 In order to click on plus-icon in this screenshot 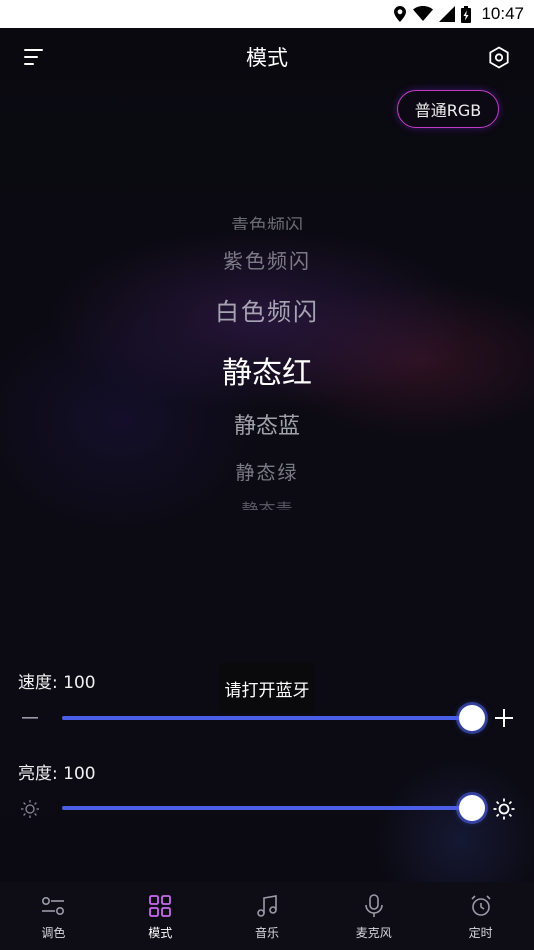, I will do `click(504, 720)`.